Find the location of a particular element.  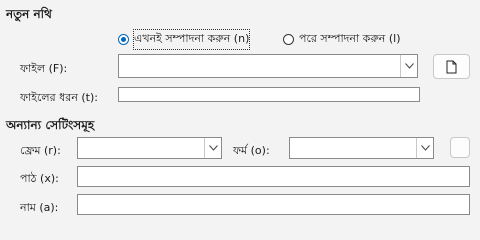

form-label: ফর্ম (o): is located at coordinates (251, 150).